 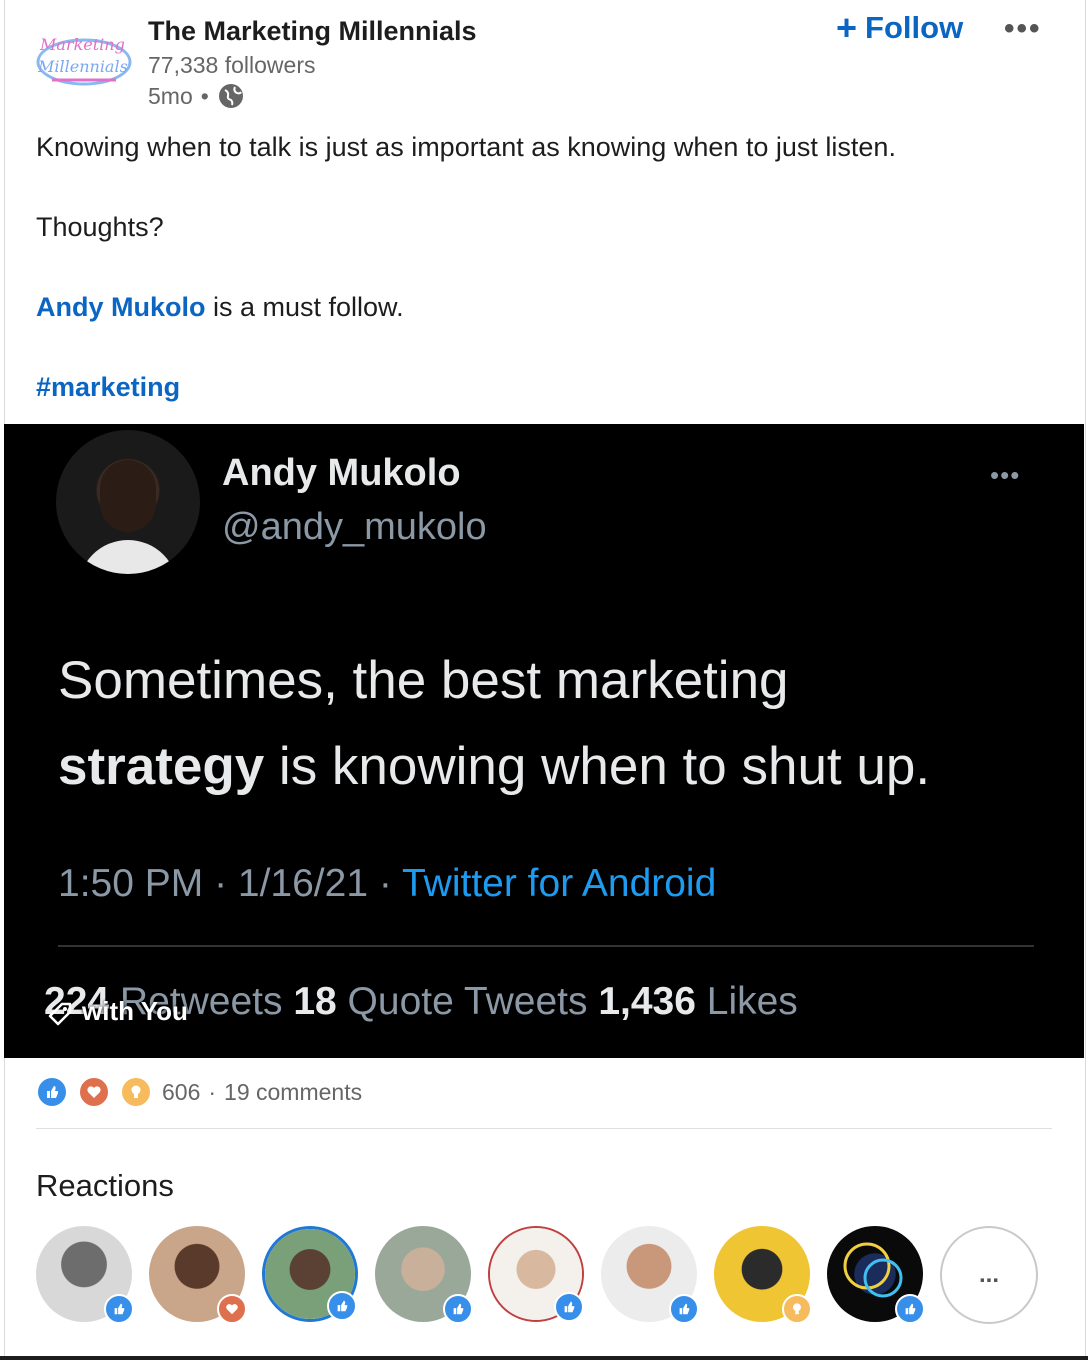 I want to click on post-age: 5mo, so click(x=170, y=95).